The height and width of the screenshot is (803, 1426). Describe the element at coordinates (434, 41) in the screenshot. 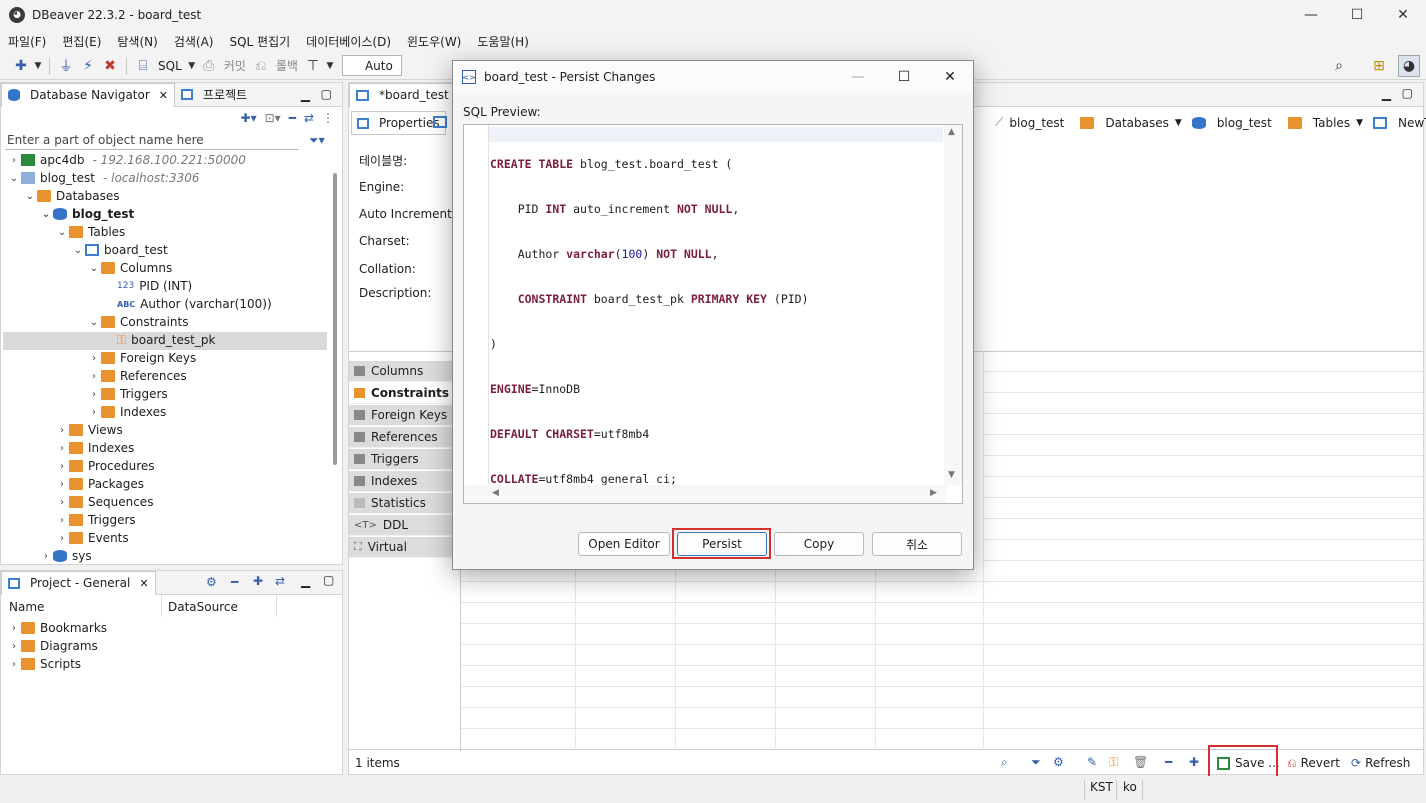

I see `menu-window: 윈도우(W)` at that location.